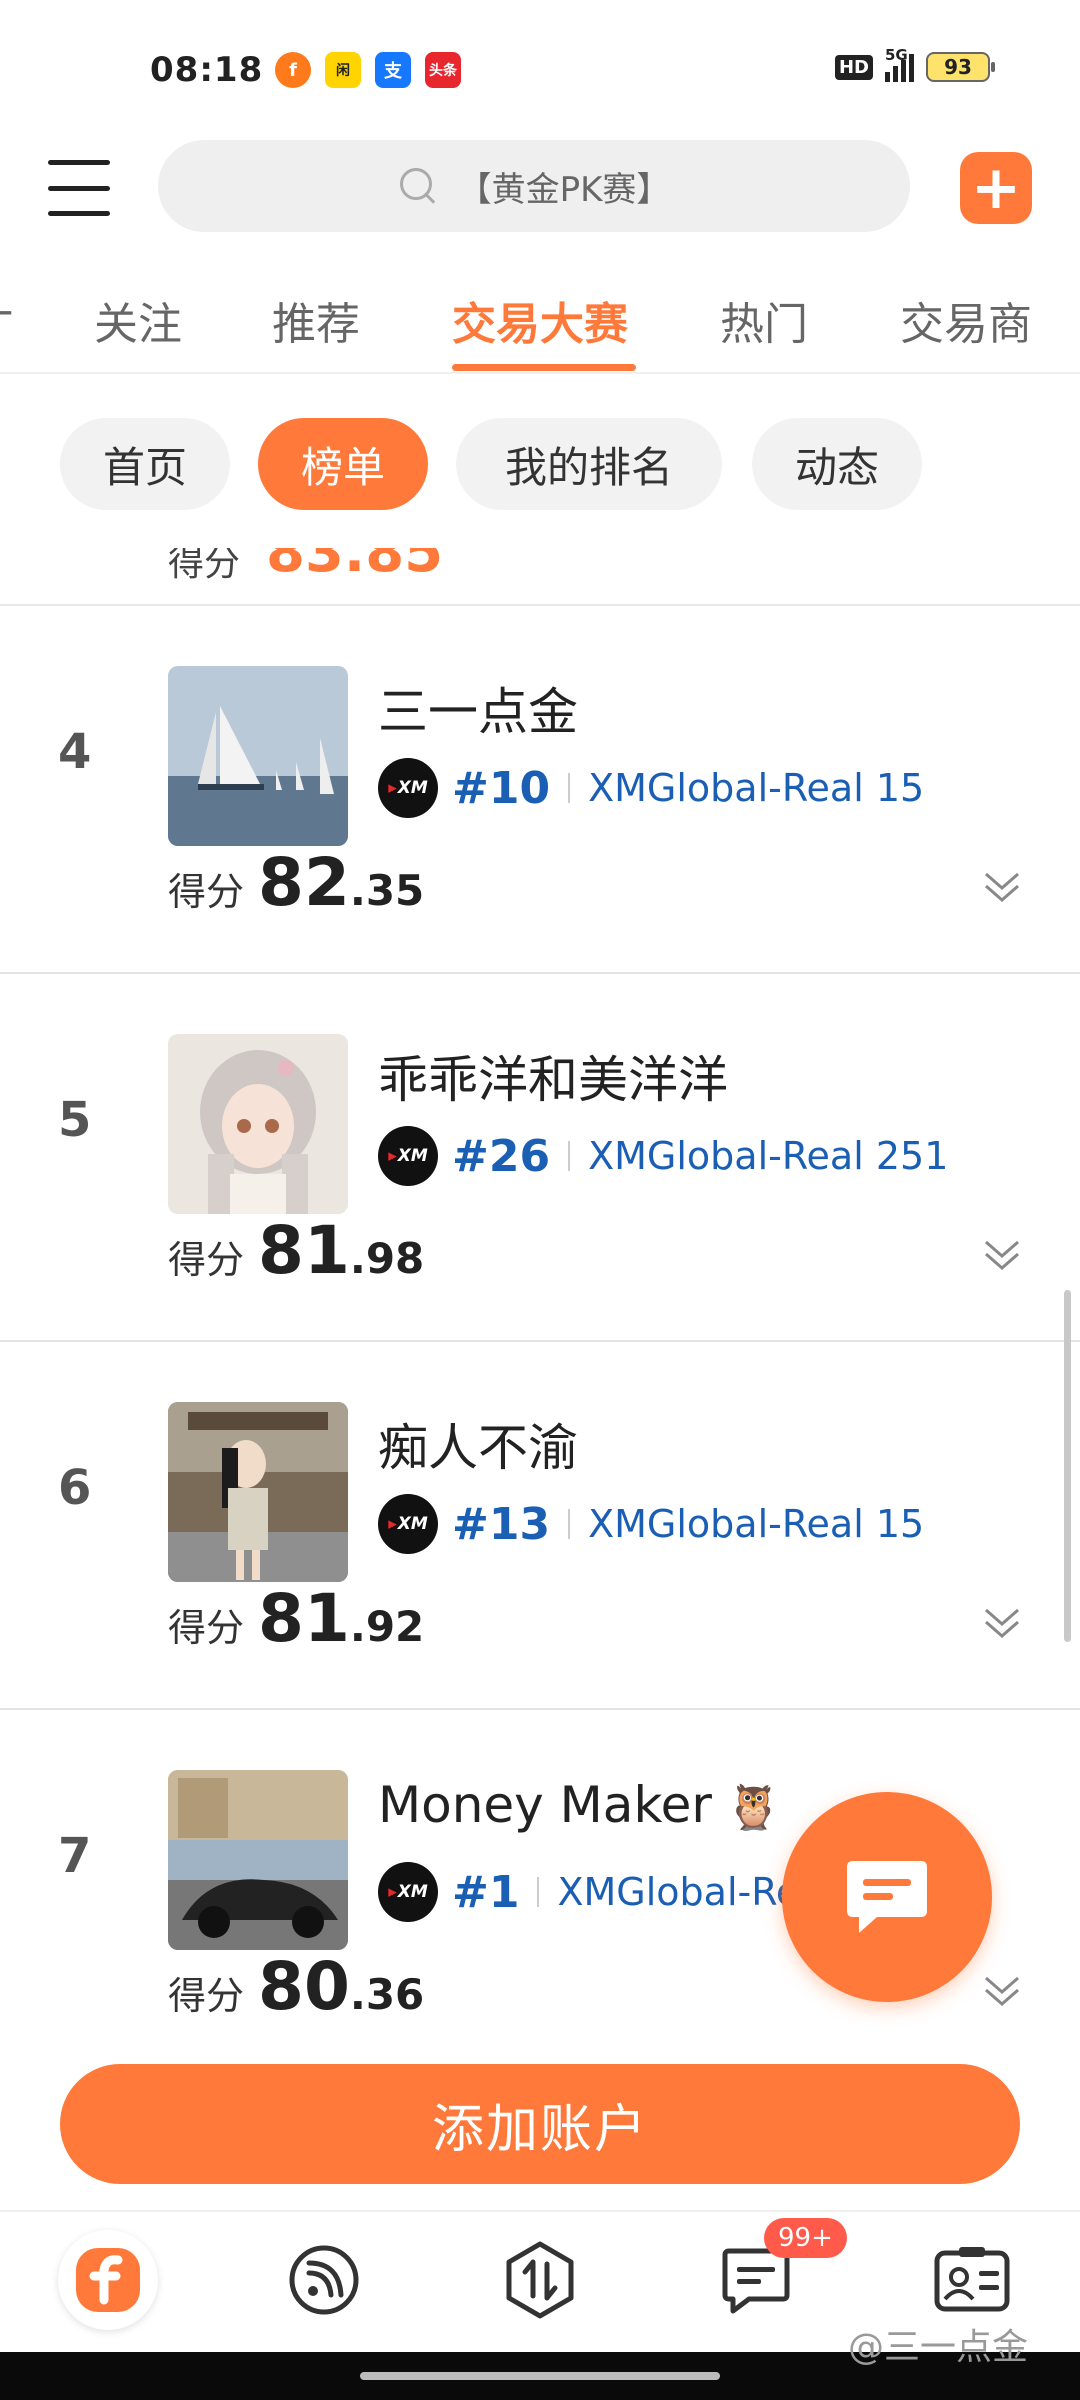  What do you see at coordinates (544, 367) in the screenshot?
I see `active-tab-indicator` at bounding box center [544, 367].